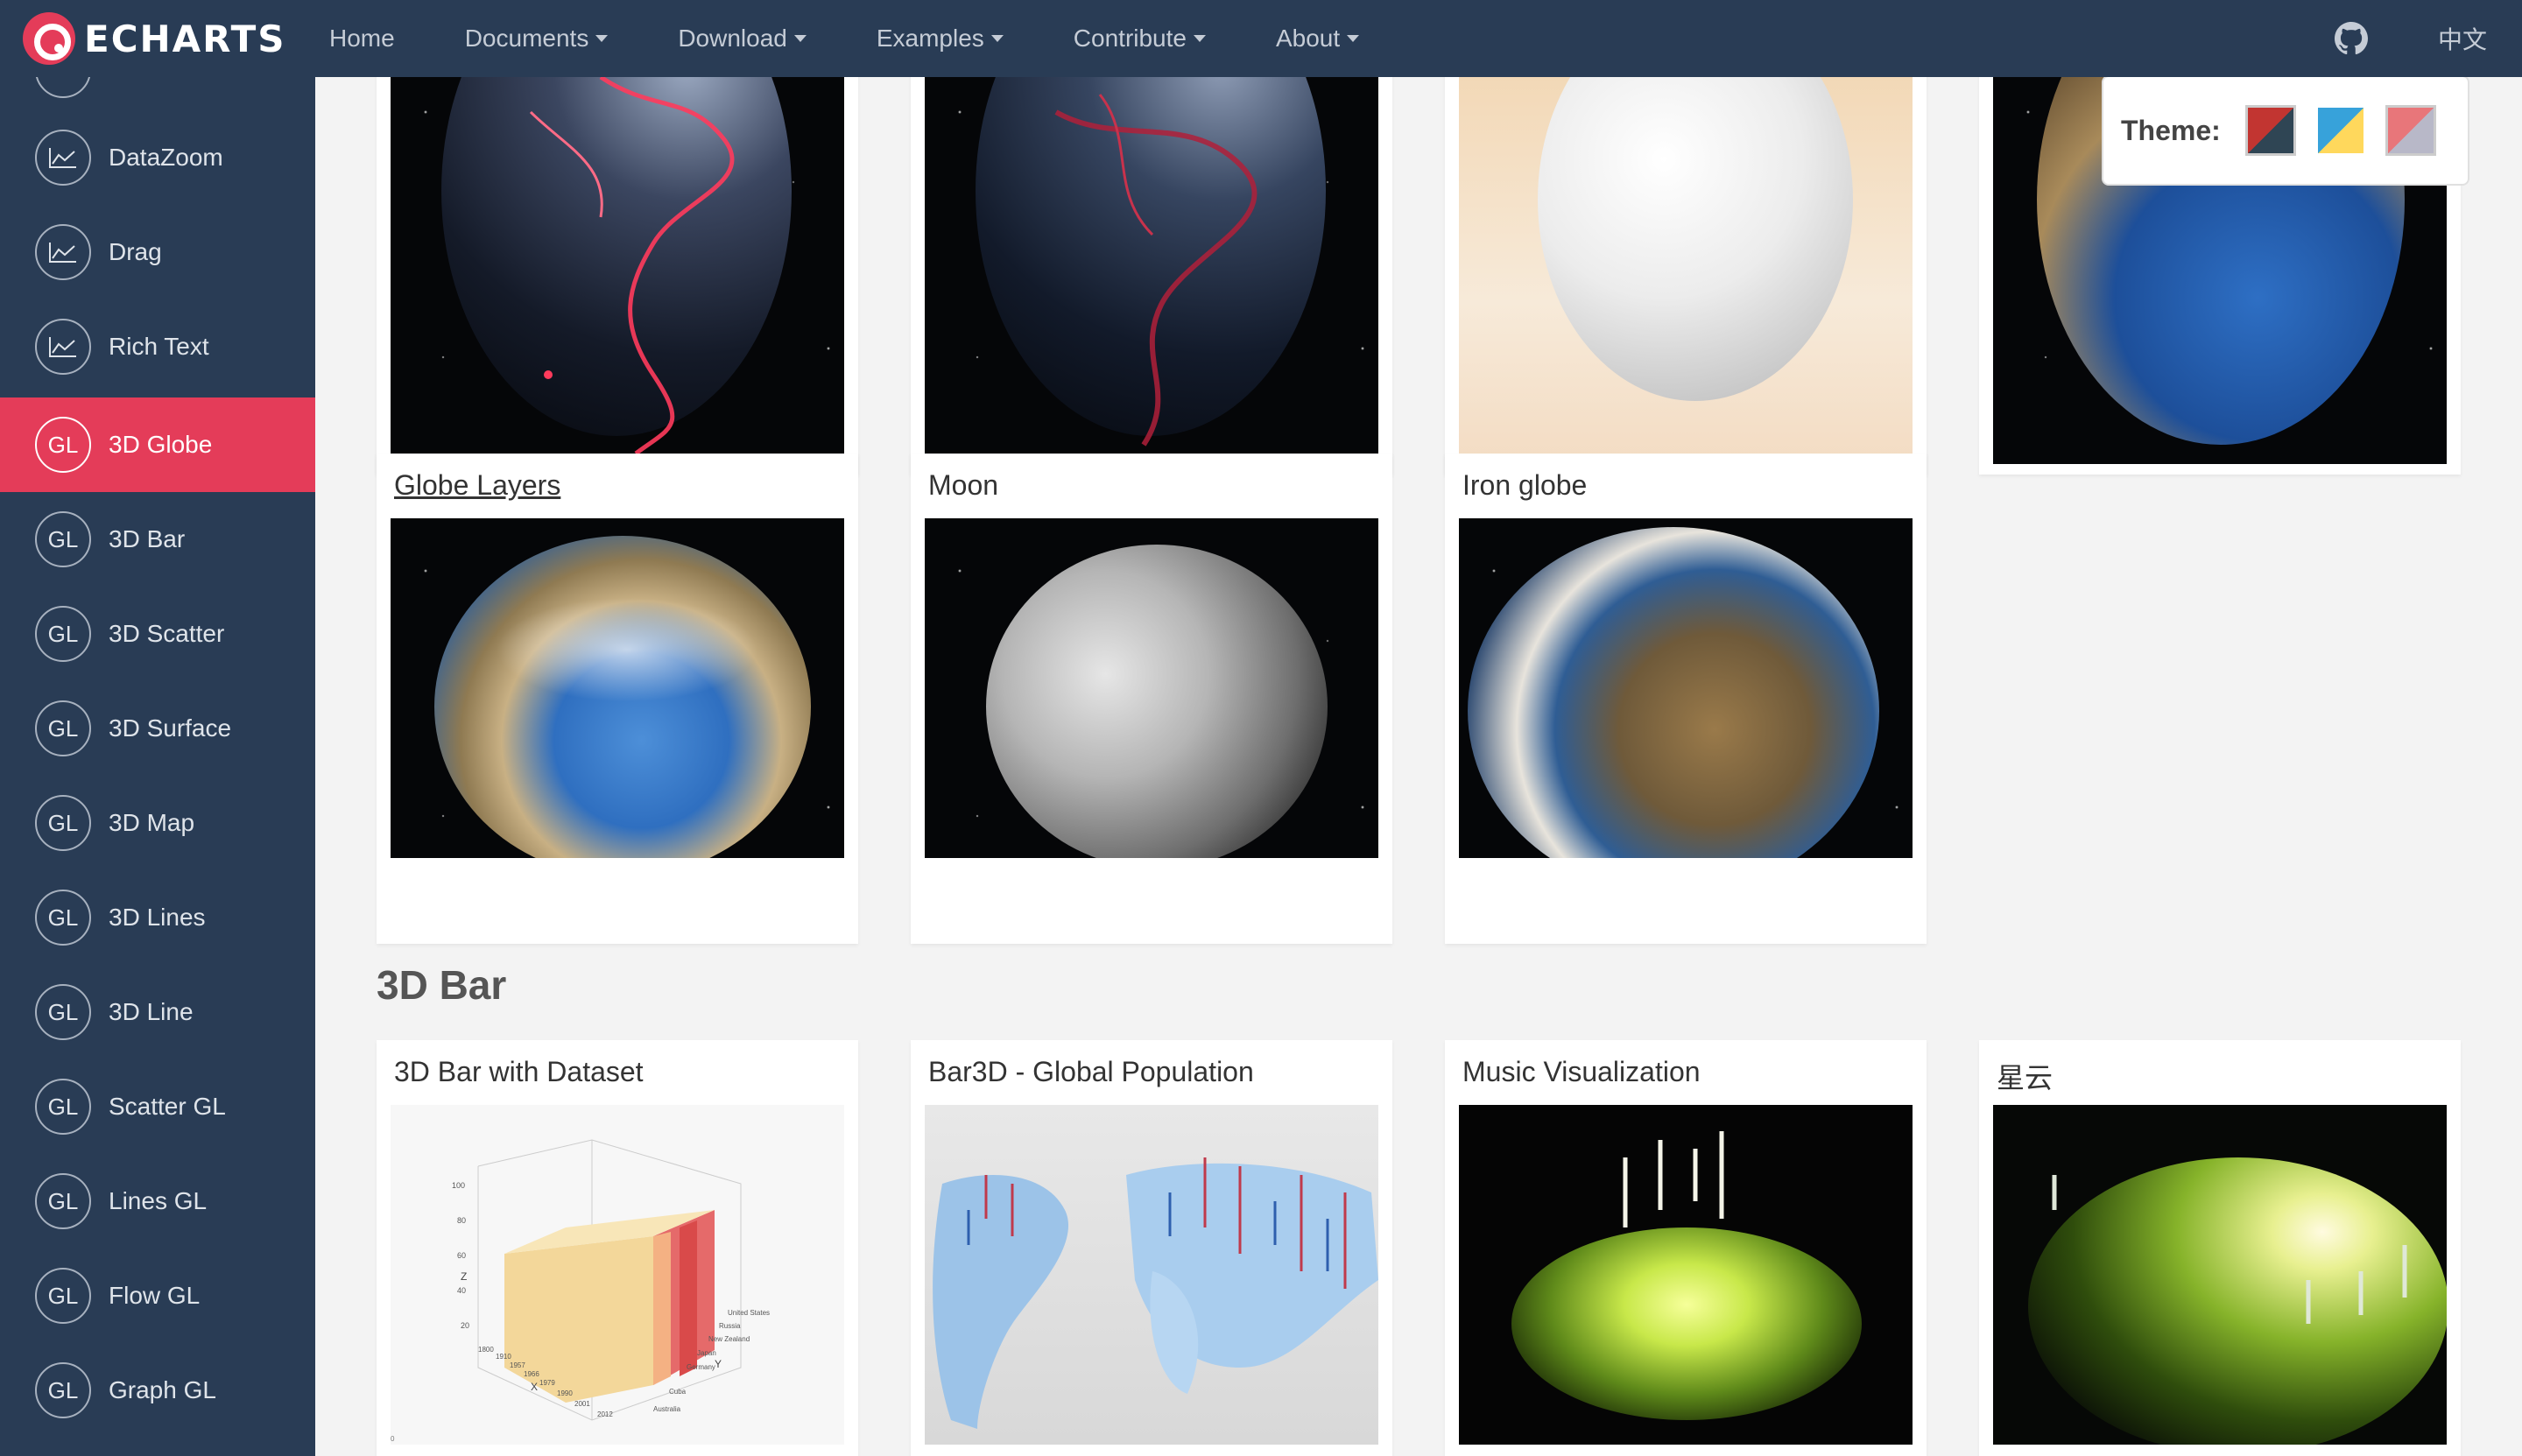  I want to click on sidebar-item-label: 3D Lines, so click(157, 917).